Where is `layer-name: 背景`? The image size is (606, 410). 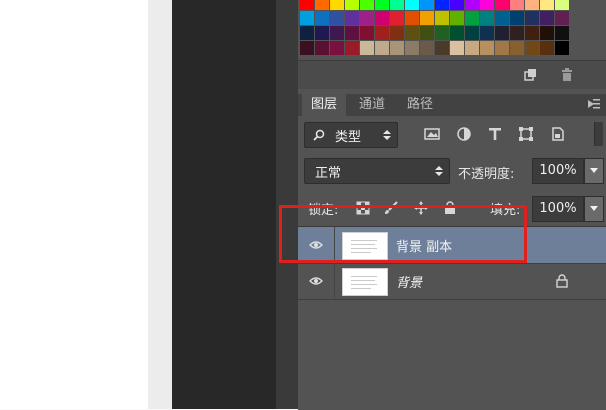
layer-name: 背景 is located at coordinates (409, 281).